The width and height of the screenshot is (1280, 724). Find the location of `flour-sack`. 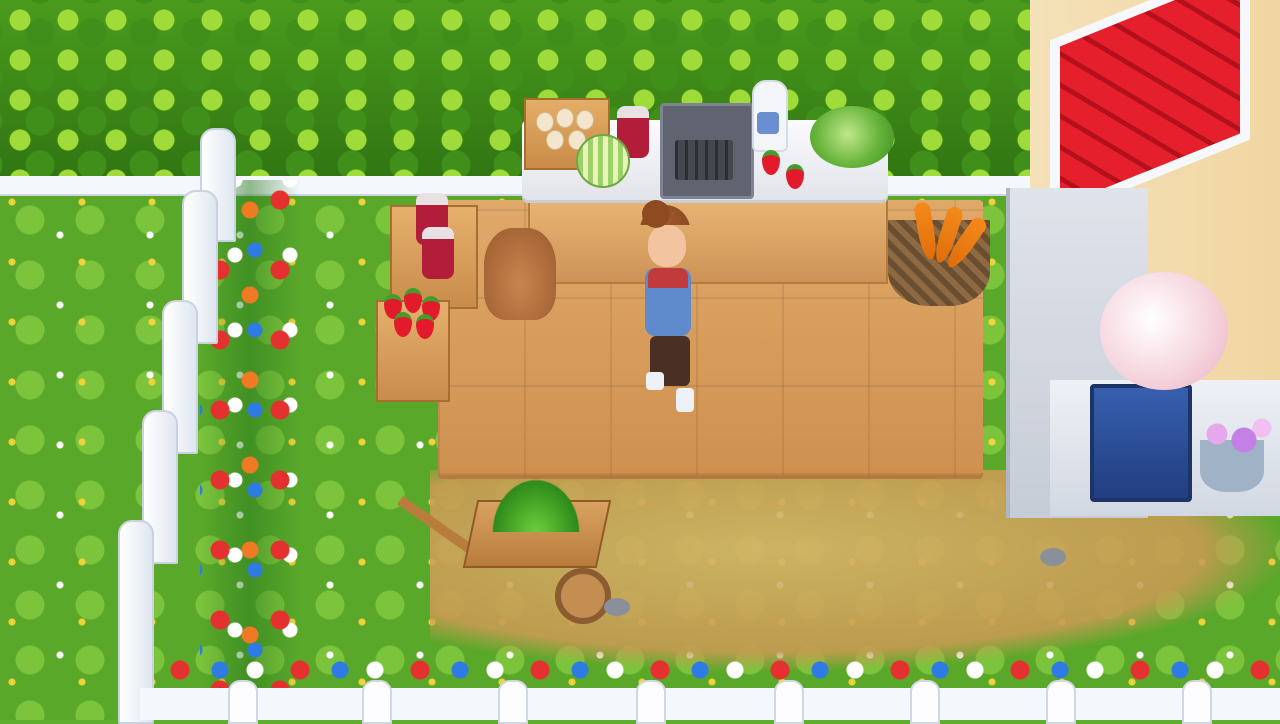

flour-sack is located at coordinates (520, 274).